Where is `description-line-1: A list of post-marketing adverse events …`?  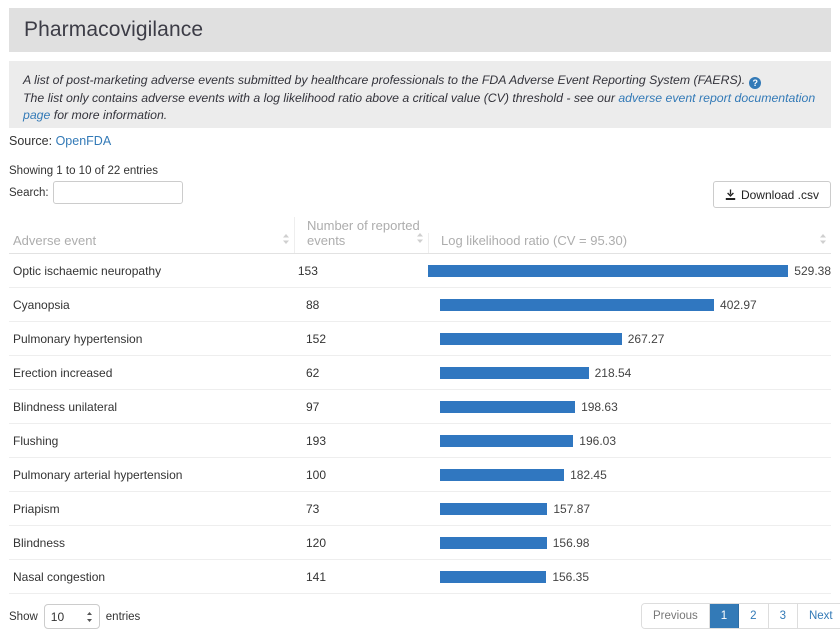 description-line-1: A list of post-marketing adverse events … is located at coordinates (420, 81).